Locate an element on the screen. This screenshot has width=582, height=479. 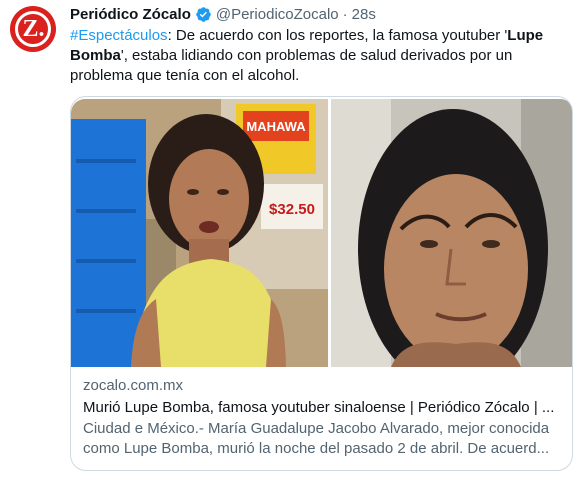
avatar-letter: Z. is located at coordinates (33, 29).